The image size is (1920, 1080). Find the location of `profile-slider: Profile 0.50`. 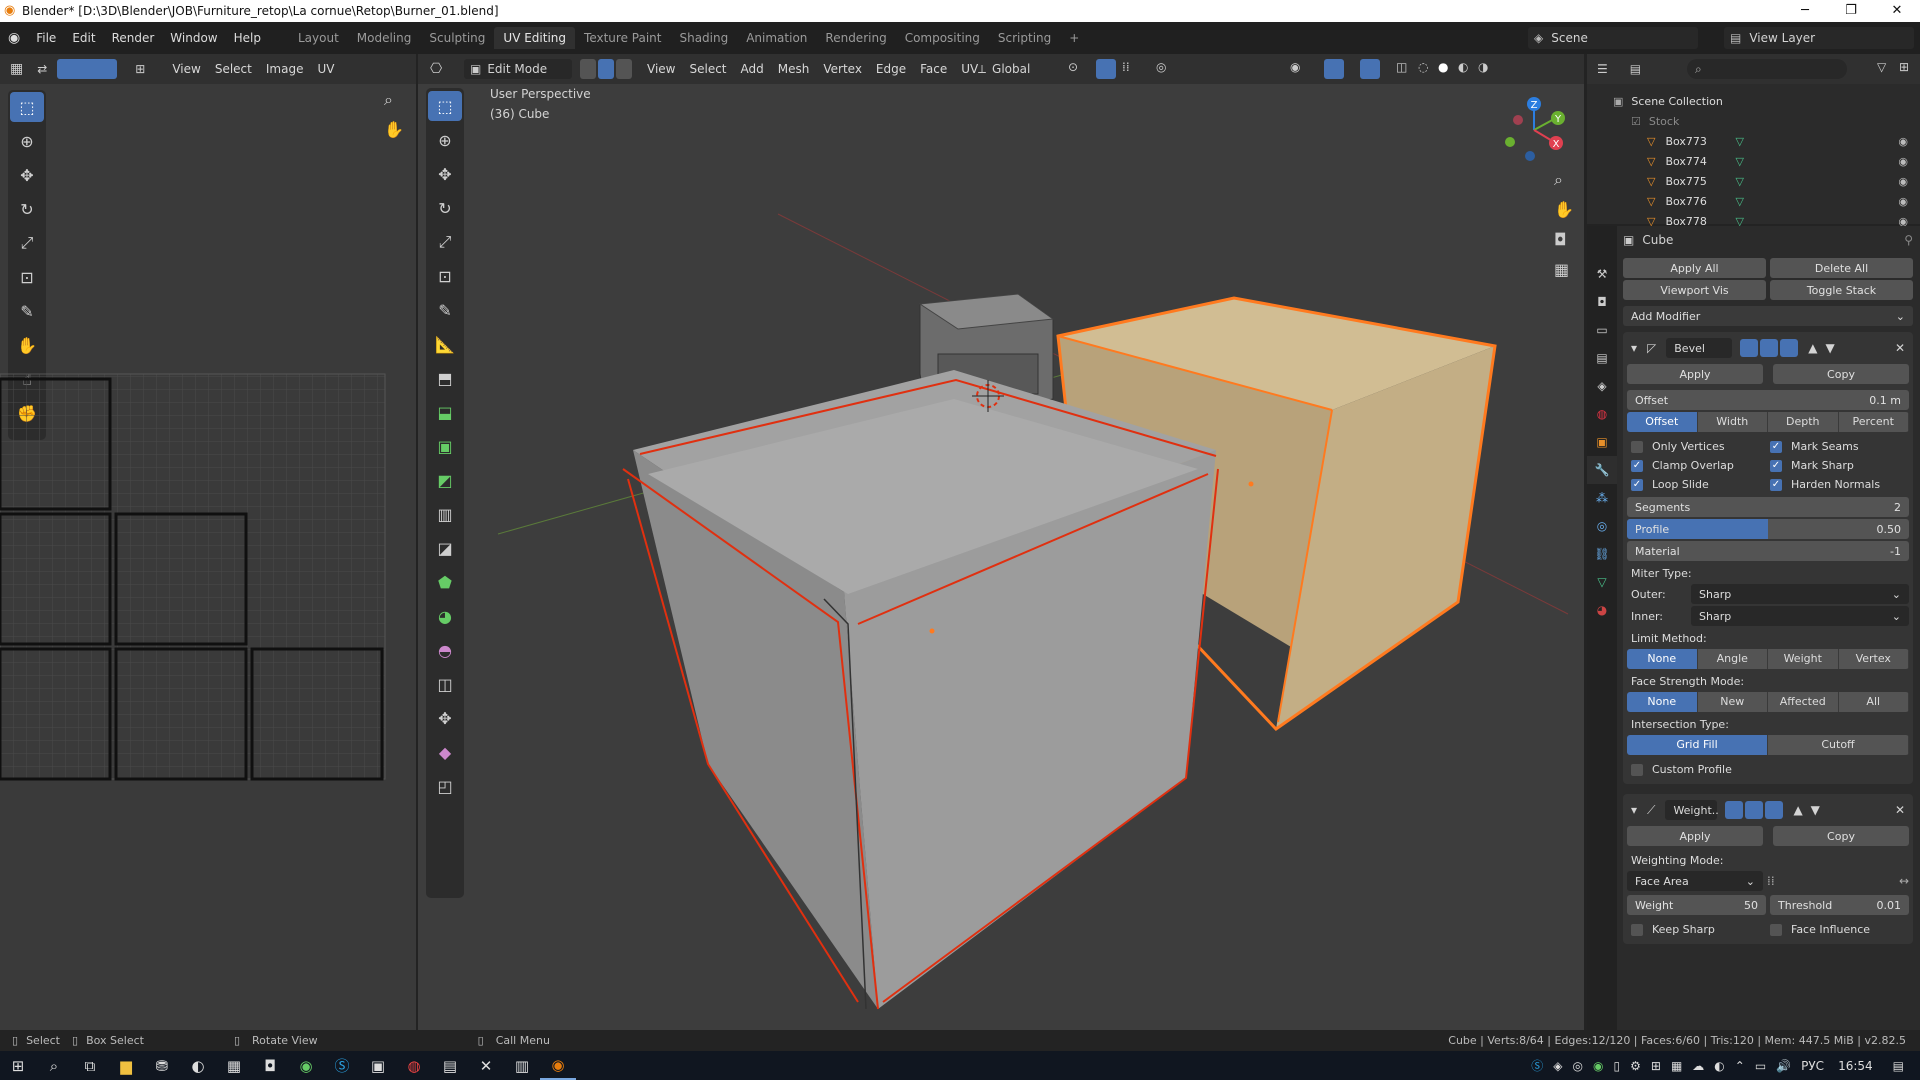

profile-slider: Profile 0.50 is located at coordinates (1768, 529).